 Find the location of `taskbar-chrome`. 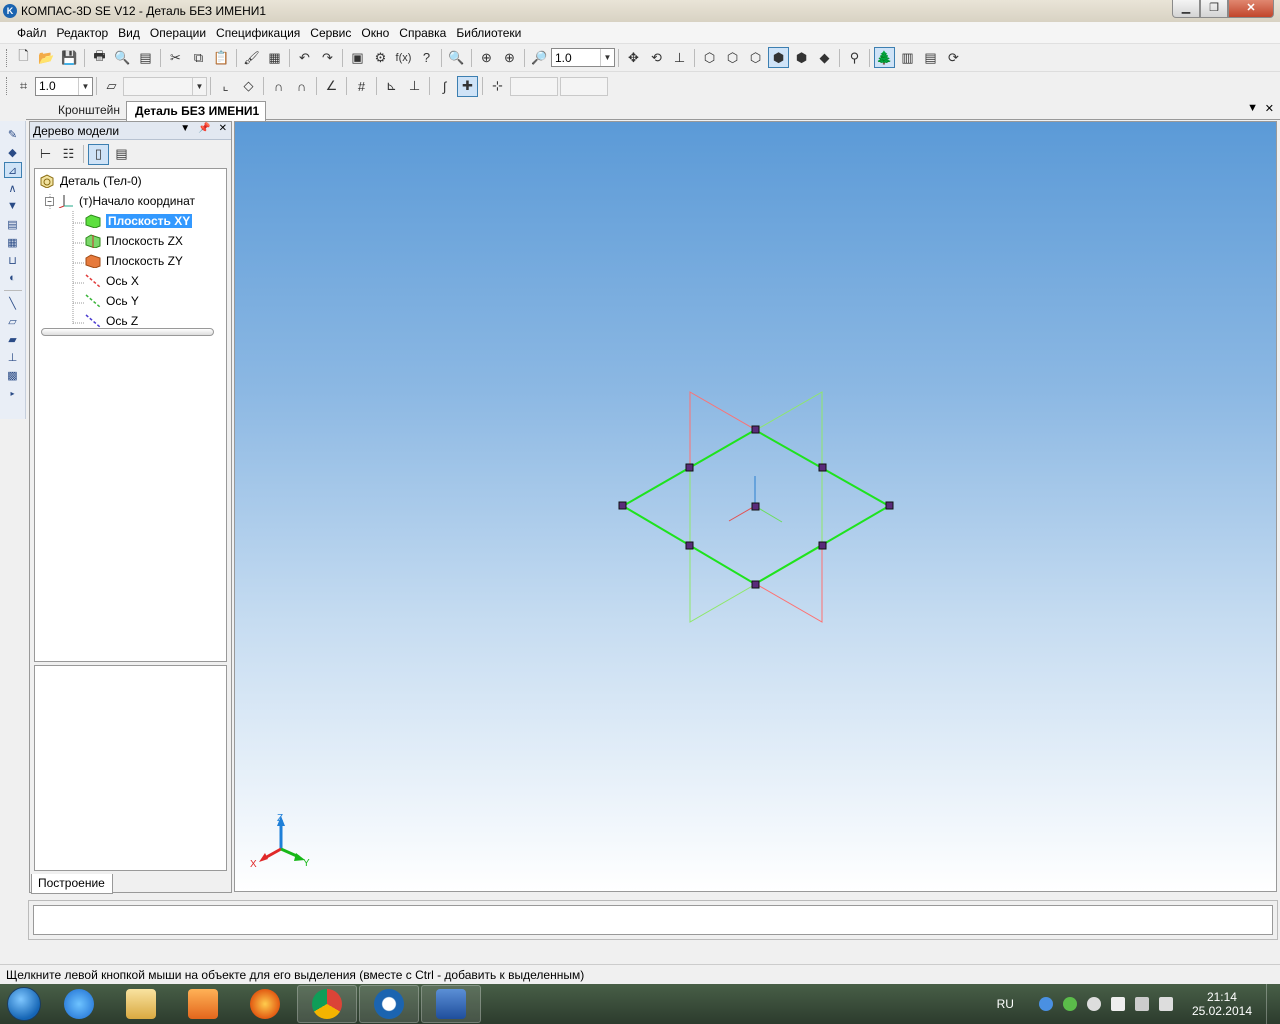

taskbar-chrome is located at coordinates (327, 1004).